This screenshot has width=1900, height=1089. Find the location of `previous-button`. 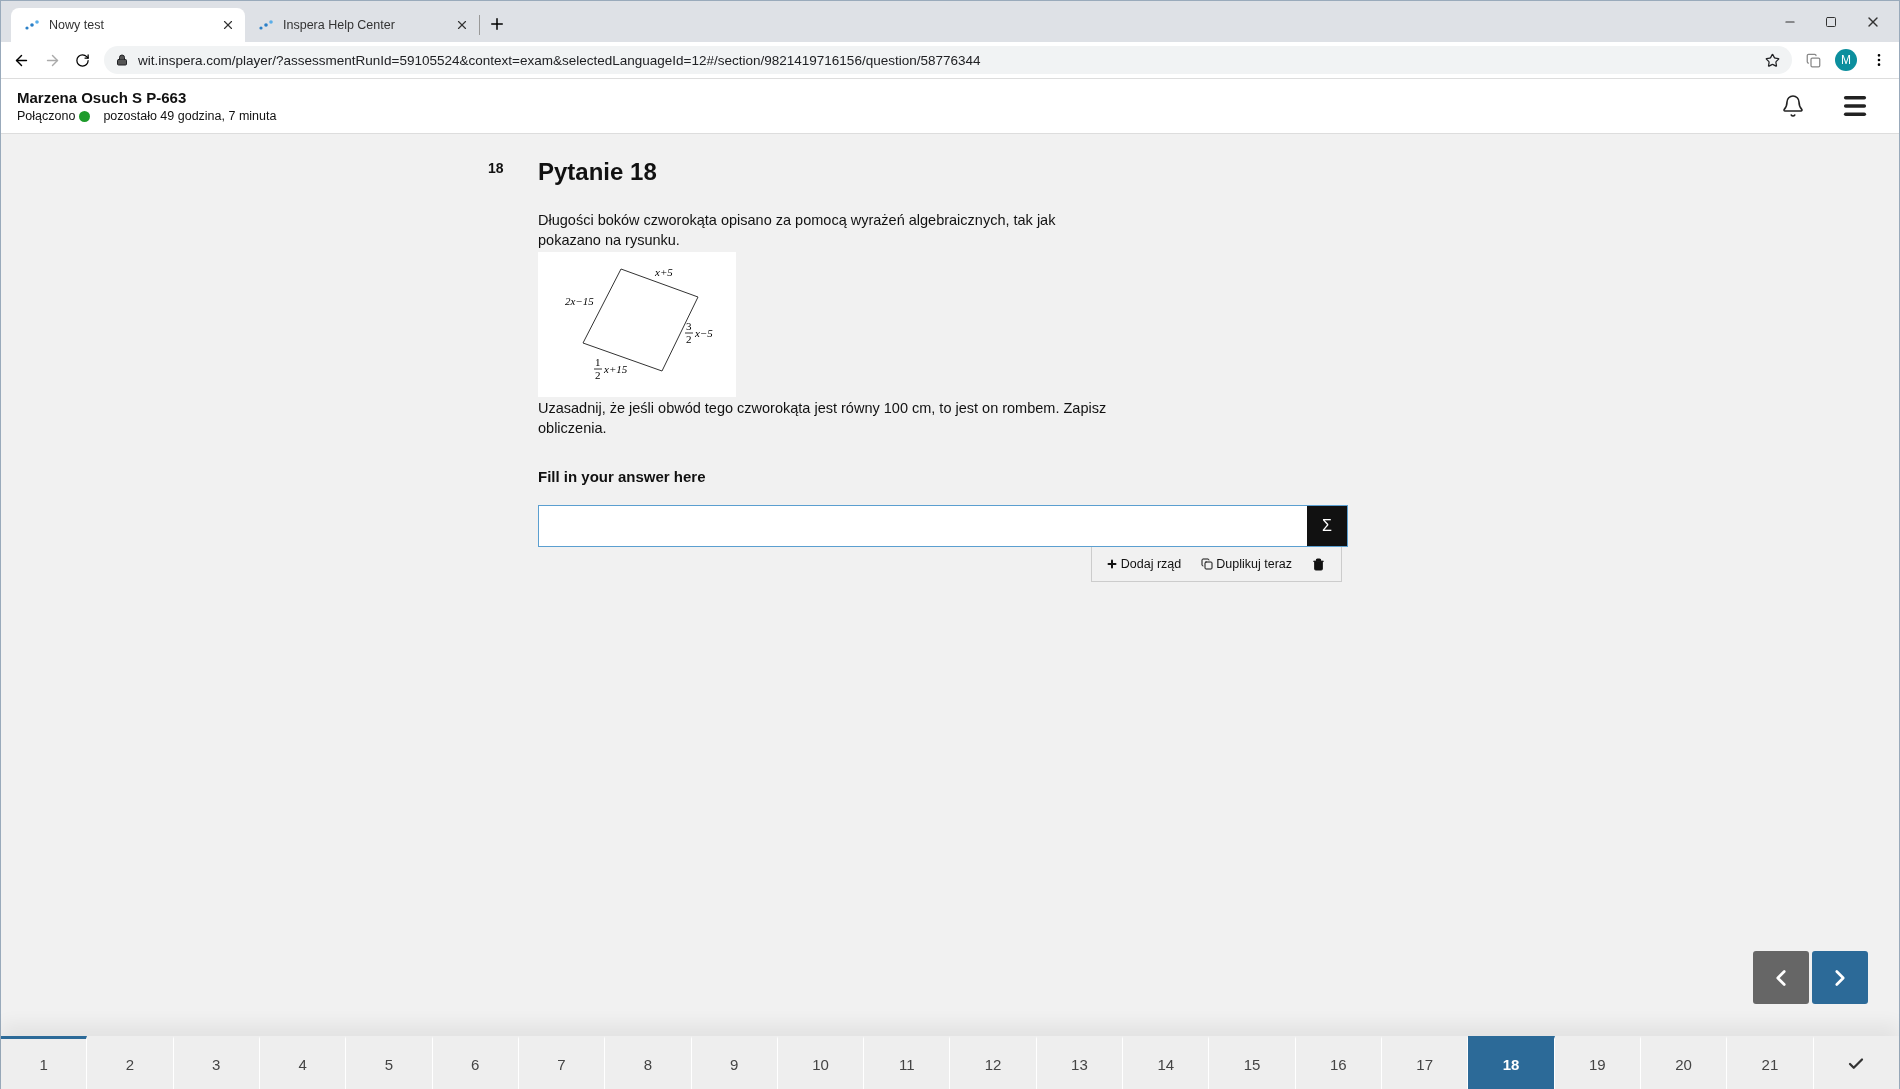

previous-button is located at coordinates (1781, 977).